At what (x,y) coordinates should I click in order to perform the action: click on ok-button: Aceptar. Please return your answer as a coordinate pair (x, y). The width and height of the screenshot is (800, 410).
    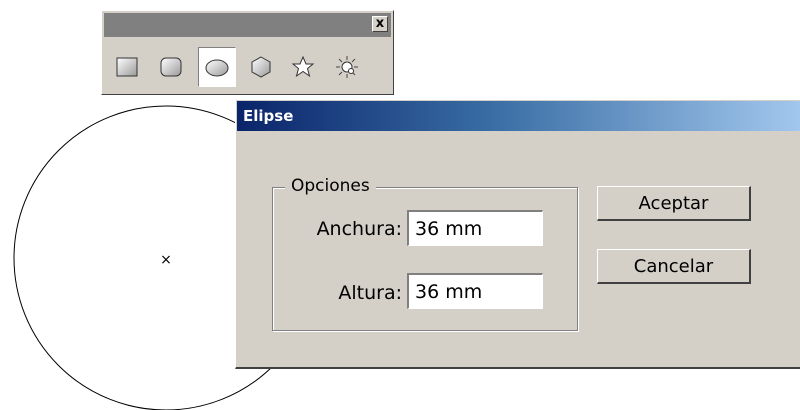
    Looking at the image, I should click on (674, 203).